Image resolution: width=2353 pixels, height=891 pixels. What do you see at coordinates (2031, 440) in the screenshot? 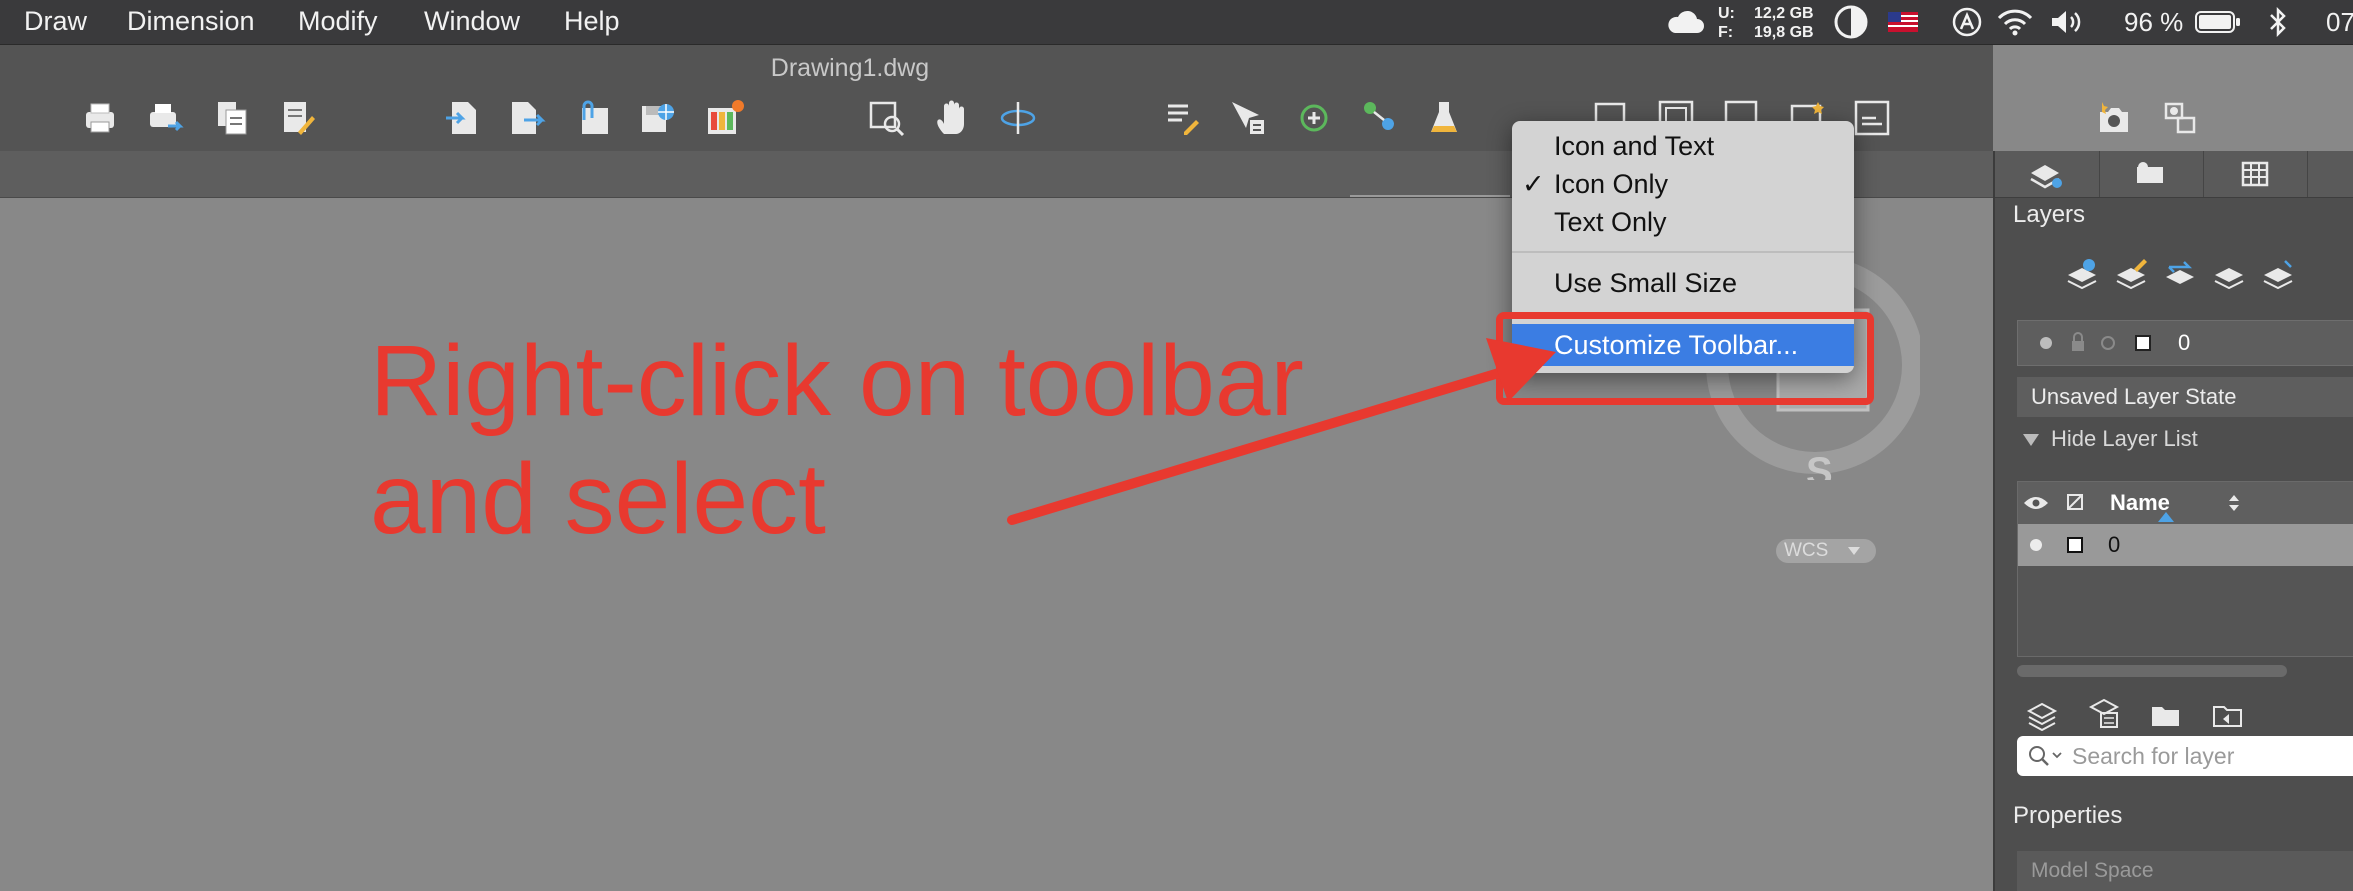
I see `disclosure-triangle-icon` at bounding box center [2031, 440].